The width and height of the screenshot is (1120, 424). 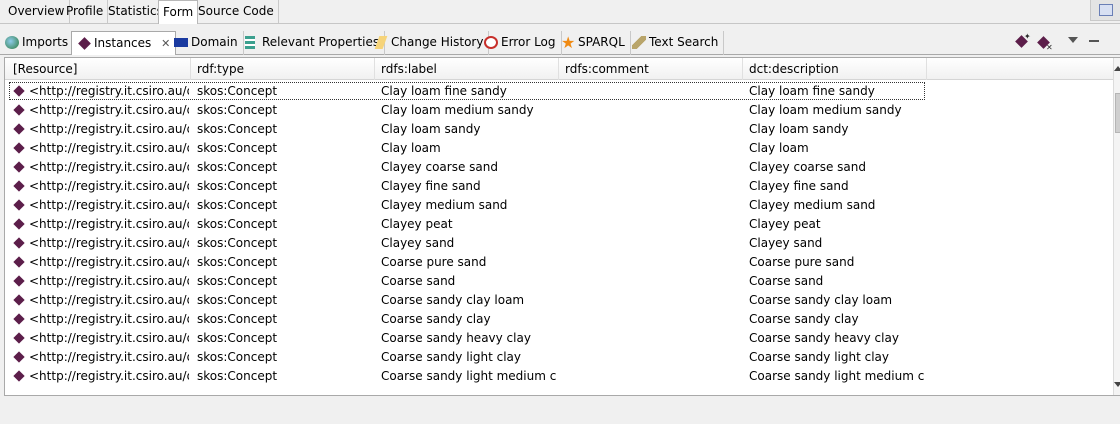 I want to click on cell-description: Coarse pure sand, so click(x=802, y=262).